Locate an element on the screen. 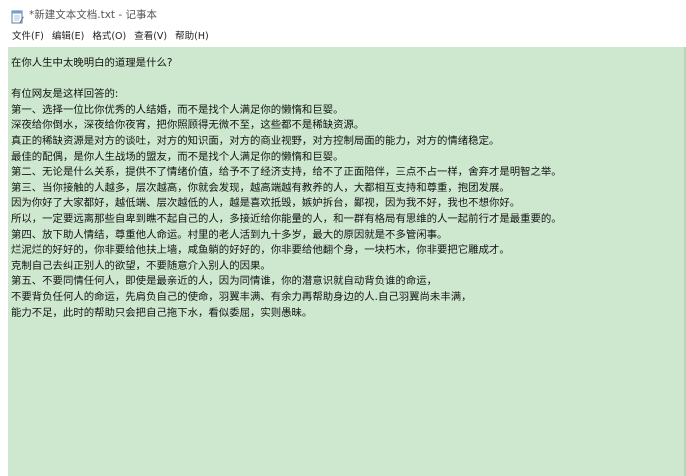 This screenshot has height=476, width=686. text-line: 克制自己去纠正别人的欲望，不要随意介入别人的因果。 is located at coordinates (141, 265).